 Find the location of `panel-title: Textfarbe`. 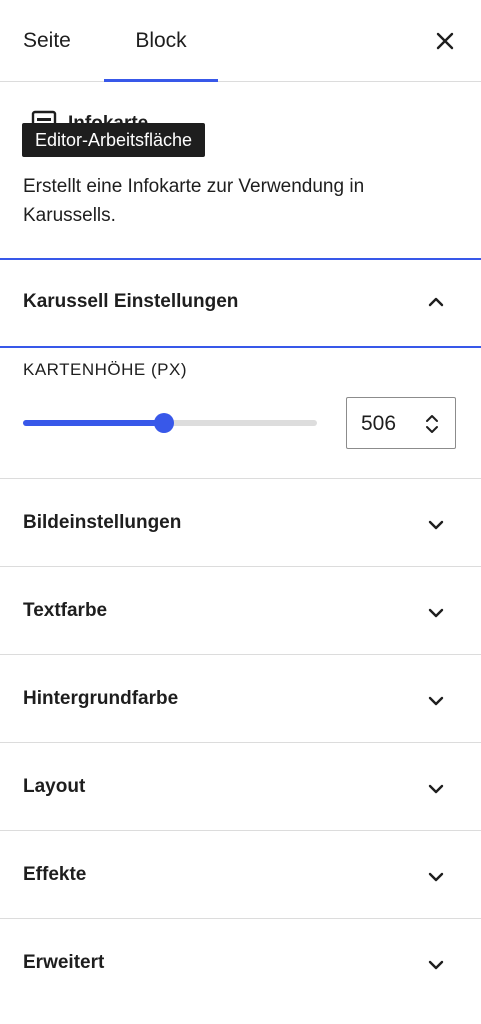

panel-title: Textfarbe is located at coordinates (65, 610).